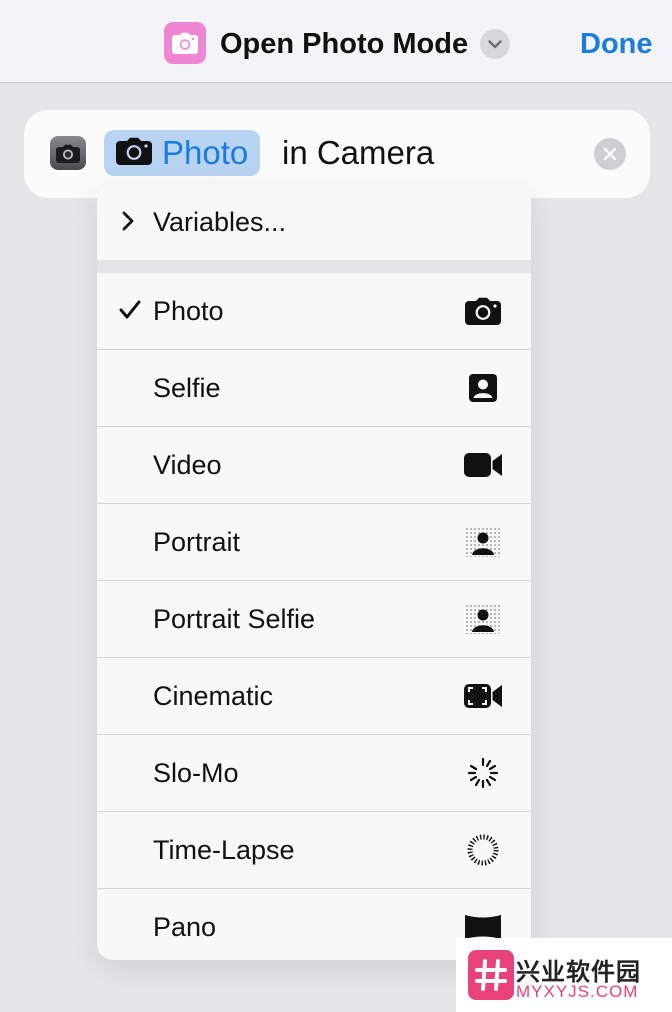  What do you see at coordinates (314, 696) in the screenshot?
I see `menu-item-cinematic: Cinematic` at bounding box center [314, 696].